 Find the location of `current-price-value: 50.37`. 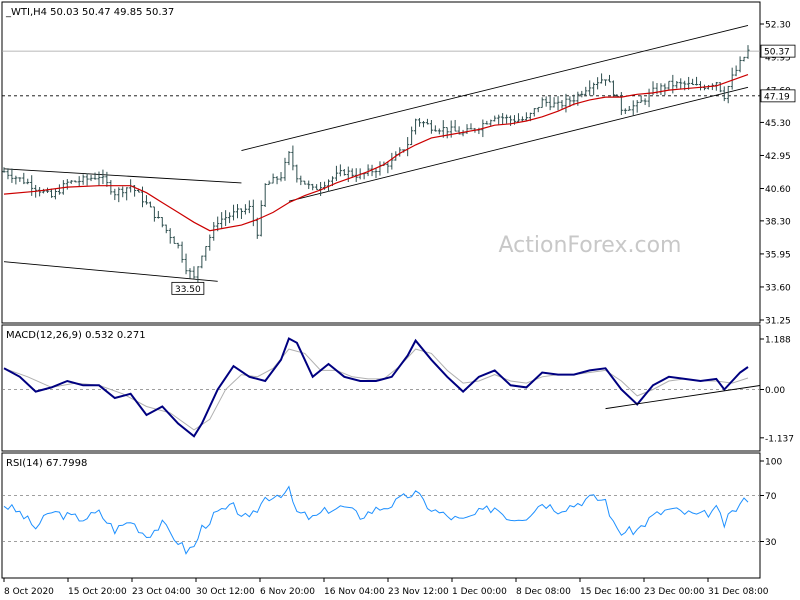

current-price-value: 50.37 is located at coordinates (777, 53).